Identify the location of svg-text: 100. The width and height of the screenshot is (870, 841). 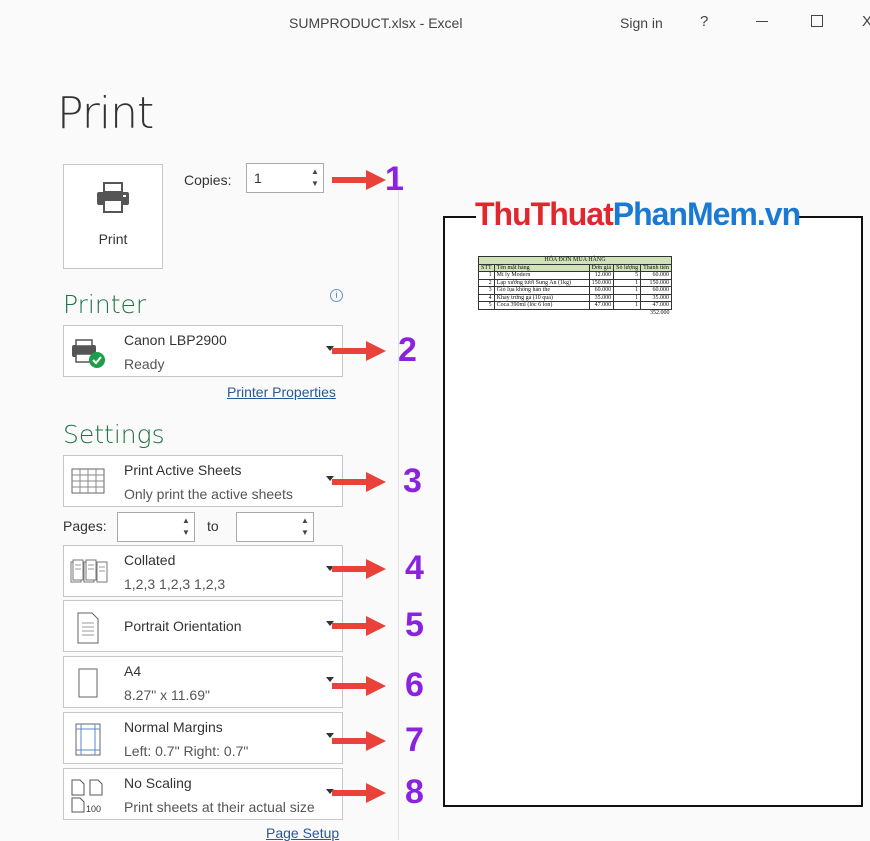
(93, 808).